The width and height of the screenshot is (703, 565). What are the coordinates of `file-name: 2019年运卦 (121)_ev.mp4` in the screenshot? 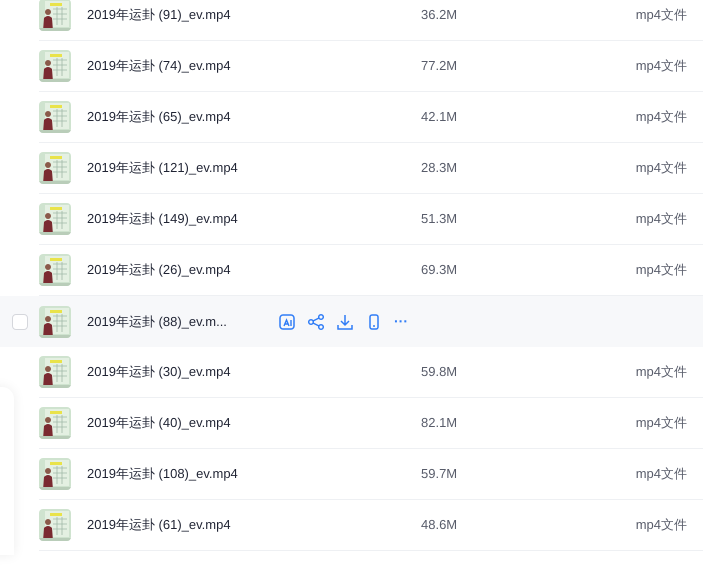 It's located at (177, 168).